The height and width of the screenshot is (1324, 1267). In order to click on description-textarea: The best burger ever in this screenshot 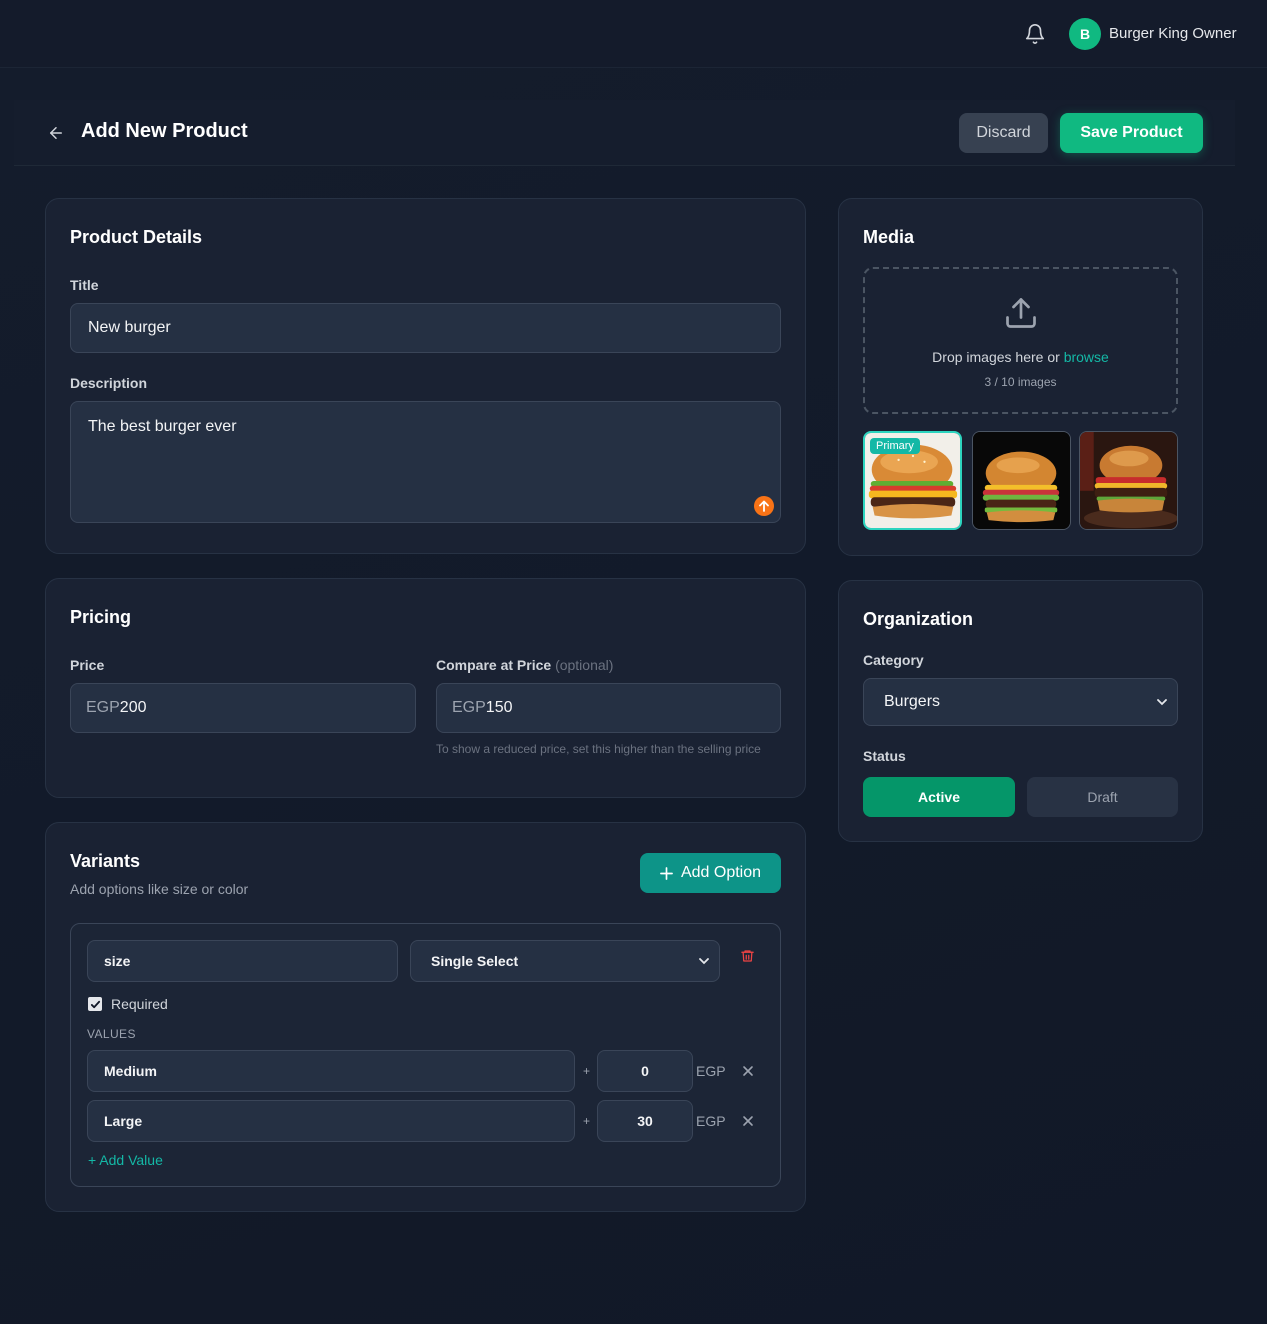, I will do `click(425, 462)`.